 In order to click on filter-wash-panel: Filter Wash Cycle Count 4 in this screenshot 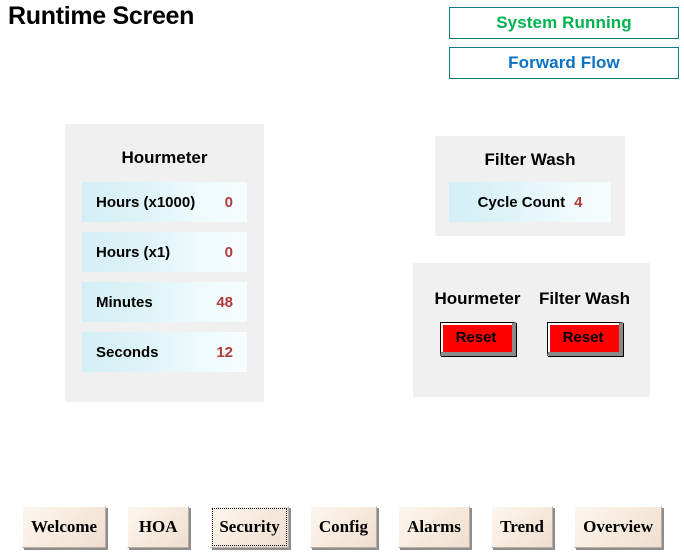, I will do `click(530, 186)`.